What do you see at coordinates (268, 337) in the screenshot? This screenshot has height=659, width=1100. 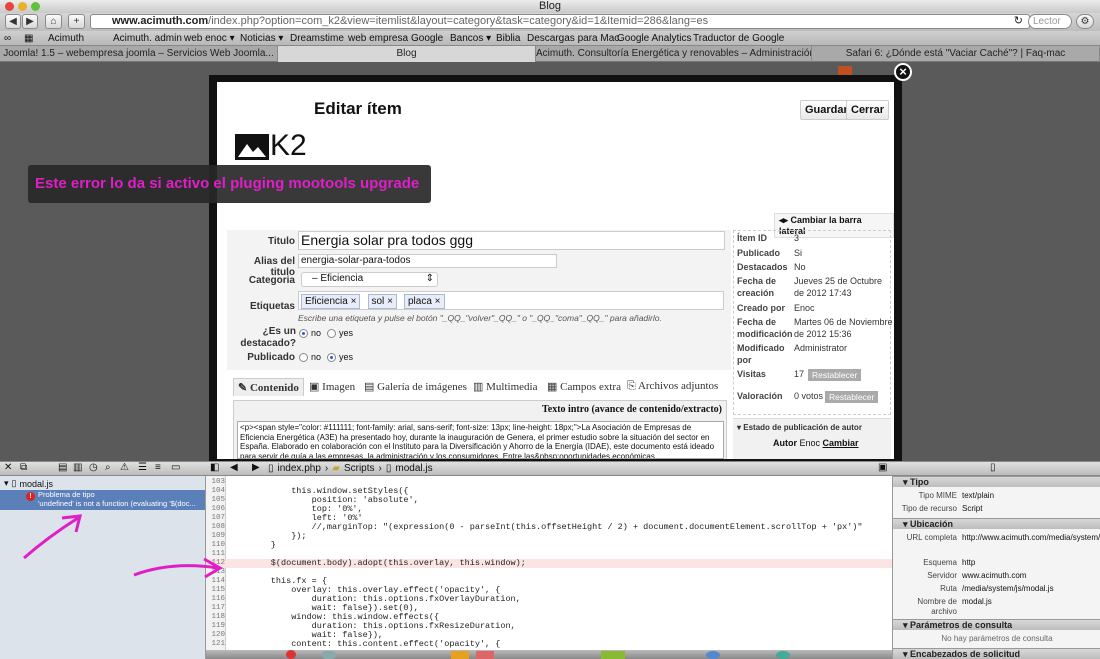 I see `featured-label: ¿Es un destacado?` at bounding box center [268, 337].